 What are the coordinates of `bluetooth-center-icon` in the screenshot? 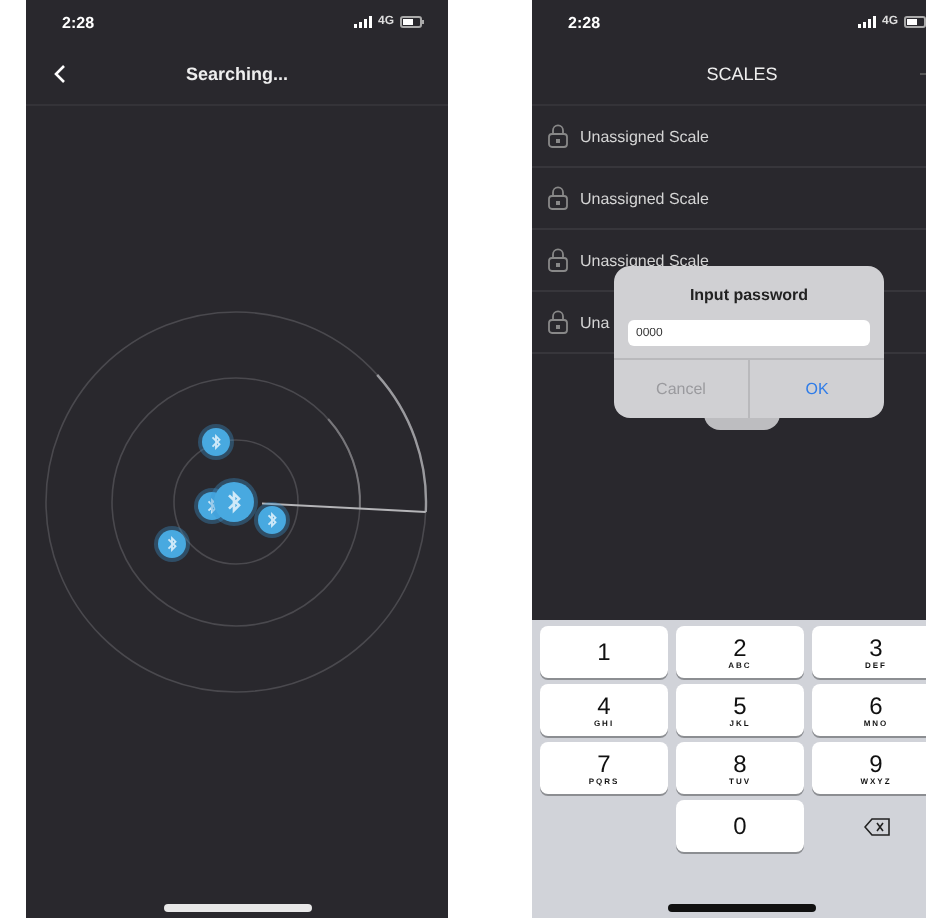 It's located at (234, 502).